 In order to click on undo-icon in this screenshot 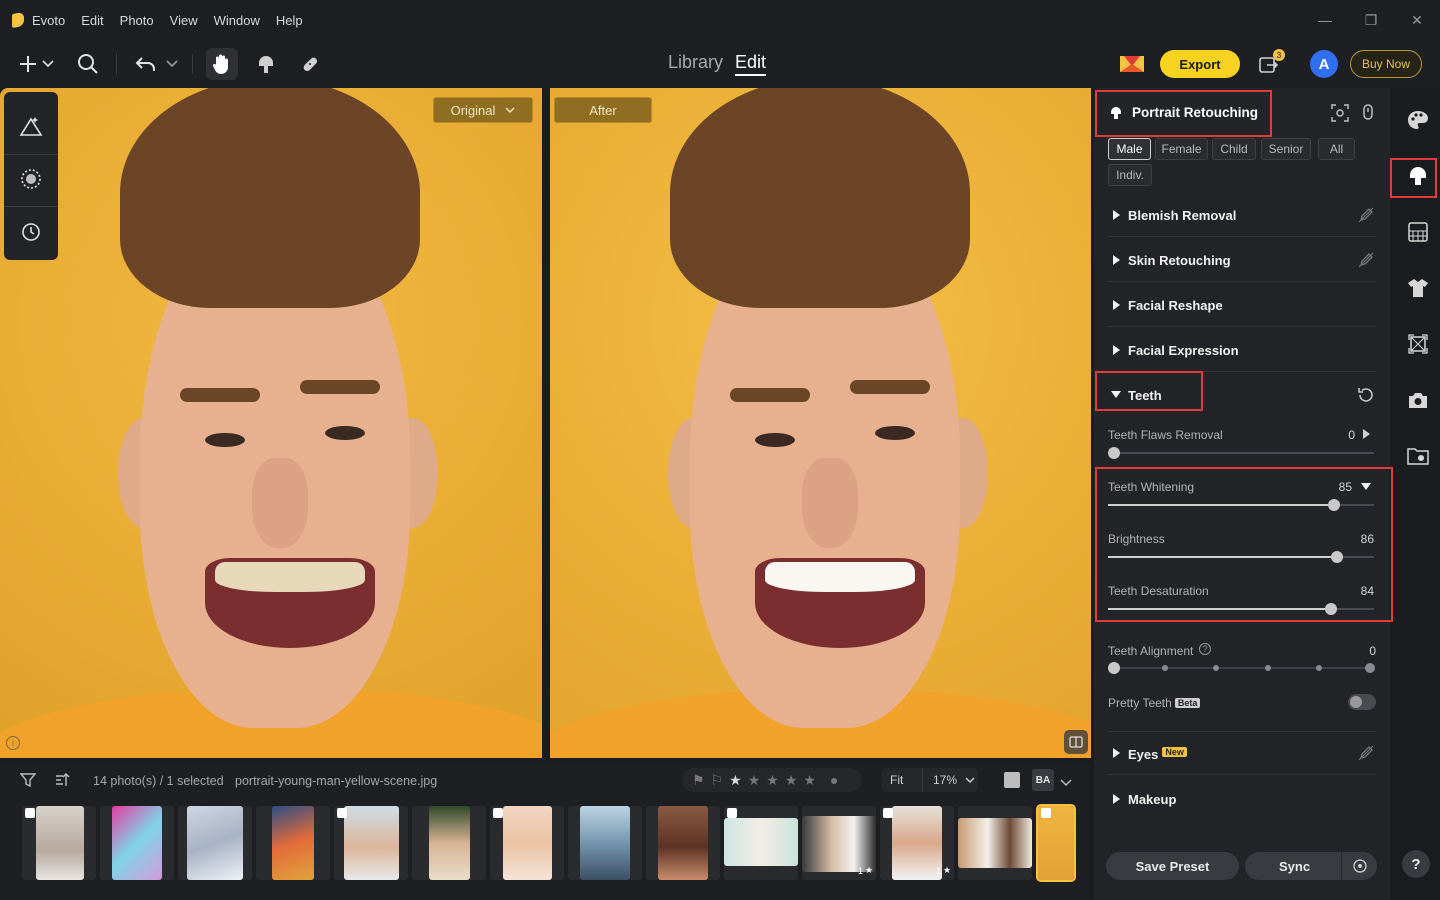, I will do `click(146, 64)`.